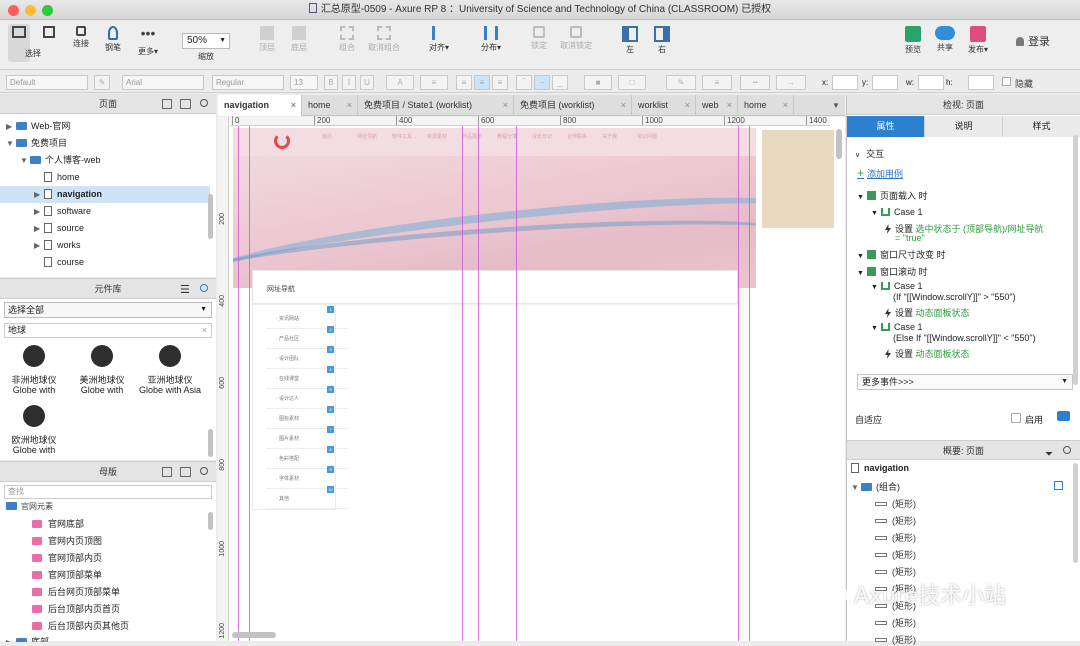 This screenshot has width=1080, height=646. Describe the element at coordinates (260, 105) in the screenshot. I see `tab-0: navigation ×` at that location.